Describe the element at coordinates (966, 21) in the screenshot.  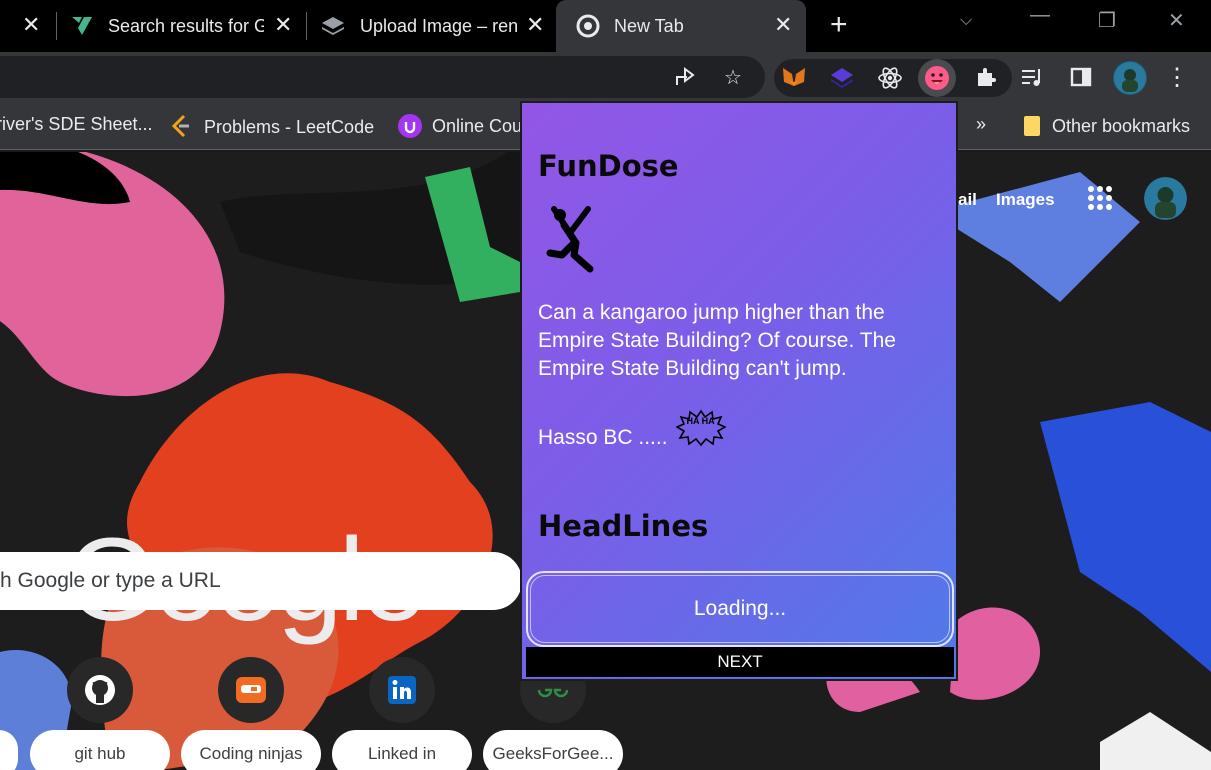
I see `chevron-down-icon: ⌵` at that location.